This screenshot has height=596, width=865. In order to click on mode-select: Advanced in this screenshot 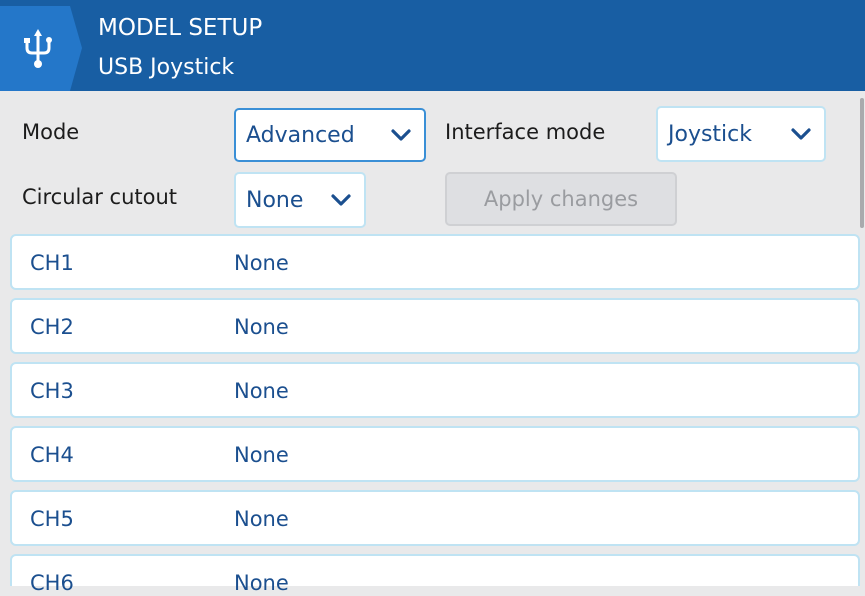, I will do `click(330, 135)`.